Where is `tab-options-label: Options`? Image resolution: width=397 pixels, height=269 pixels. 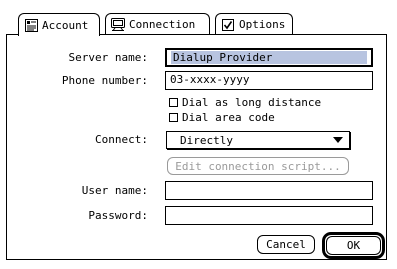
tab-options-label: Options is located at coordinates (262, 24).